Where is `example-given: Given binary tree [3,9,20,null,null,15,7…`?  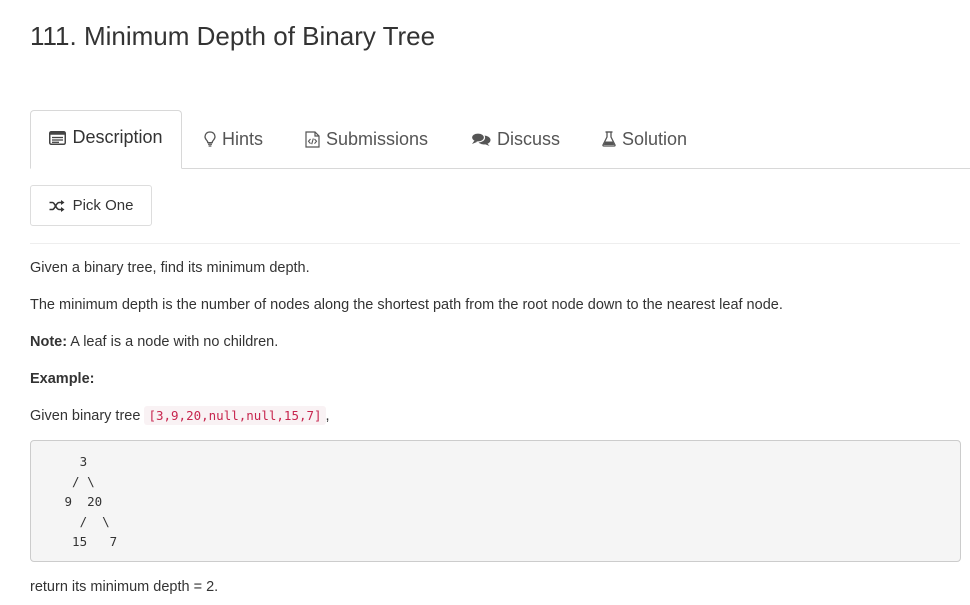 example-given: Given binary tree [3,9,20,null,null,15,7… is located at coordinates (180, 416).